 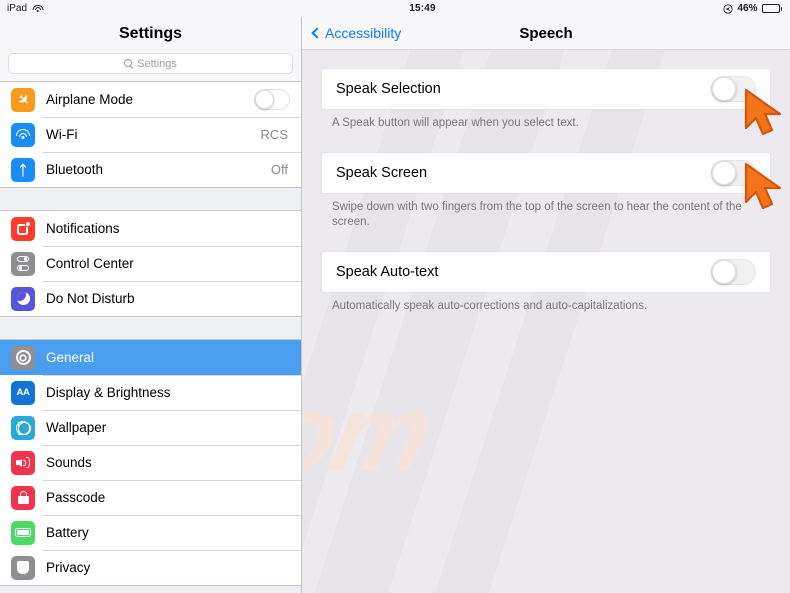 I want to click on lock-glyph, so click(x=23, y=497).